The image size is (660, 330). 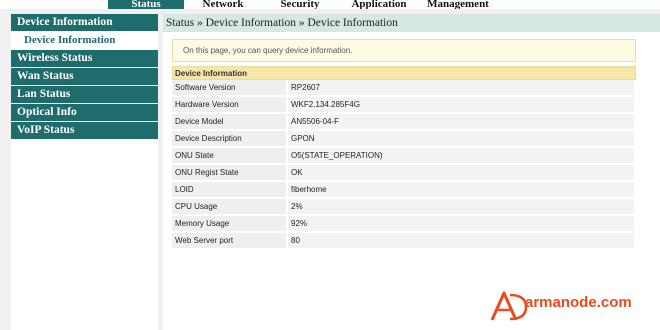 I want to click on row-value: WKF2.134.285F4G, so click(x=462, y=105).